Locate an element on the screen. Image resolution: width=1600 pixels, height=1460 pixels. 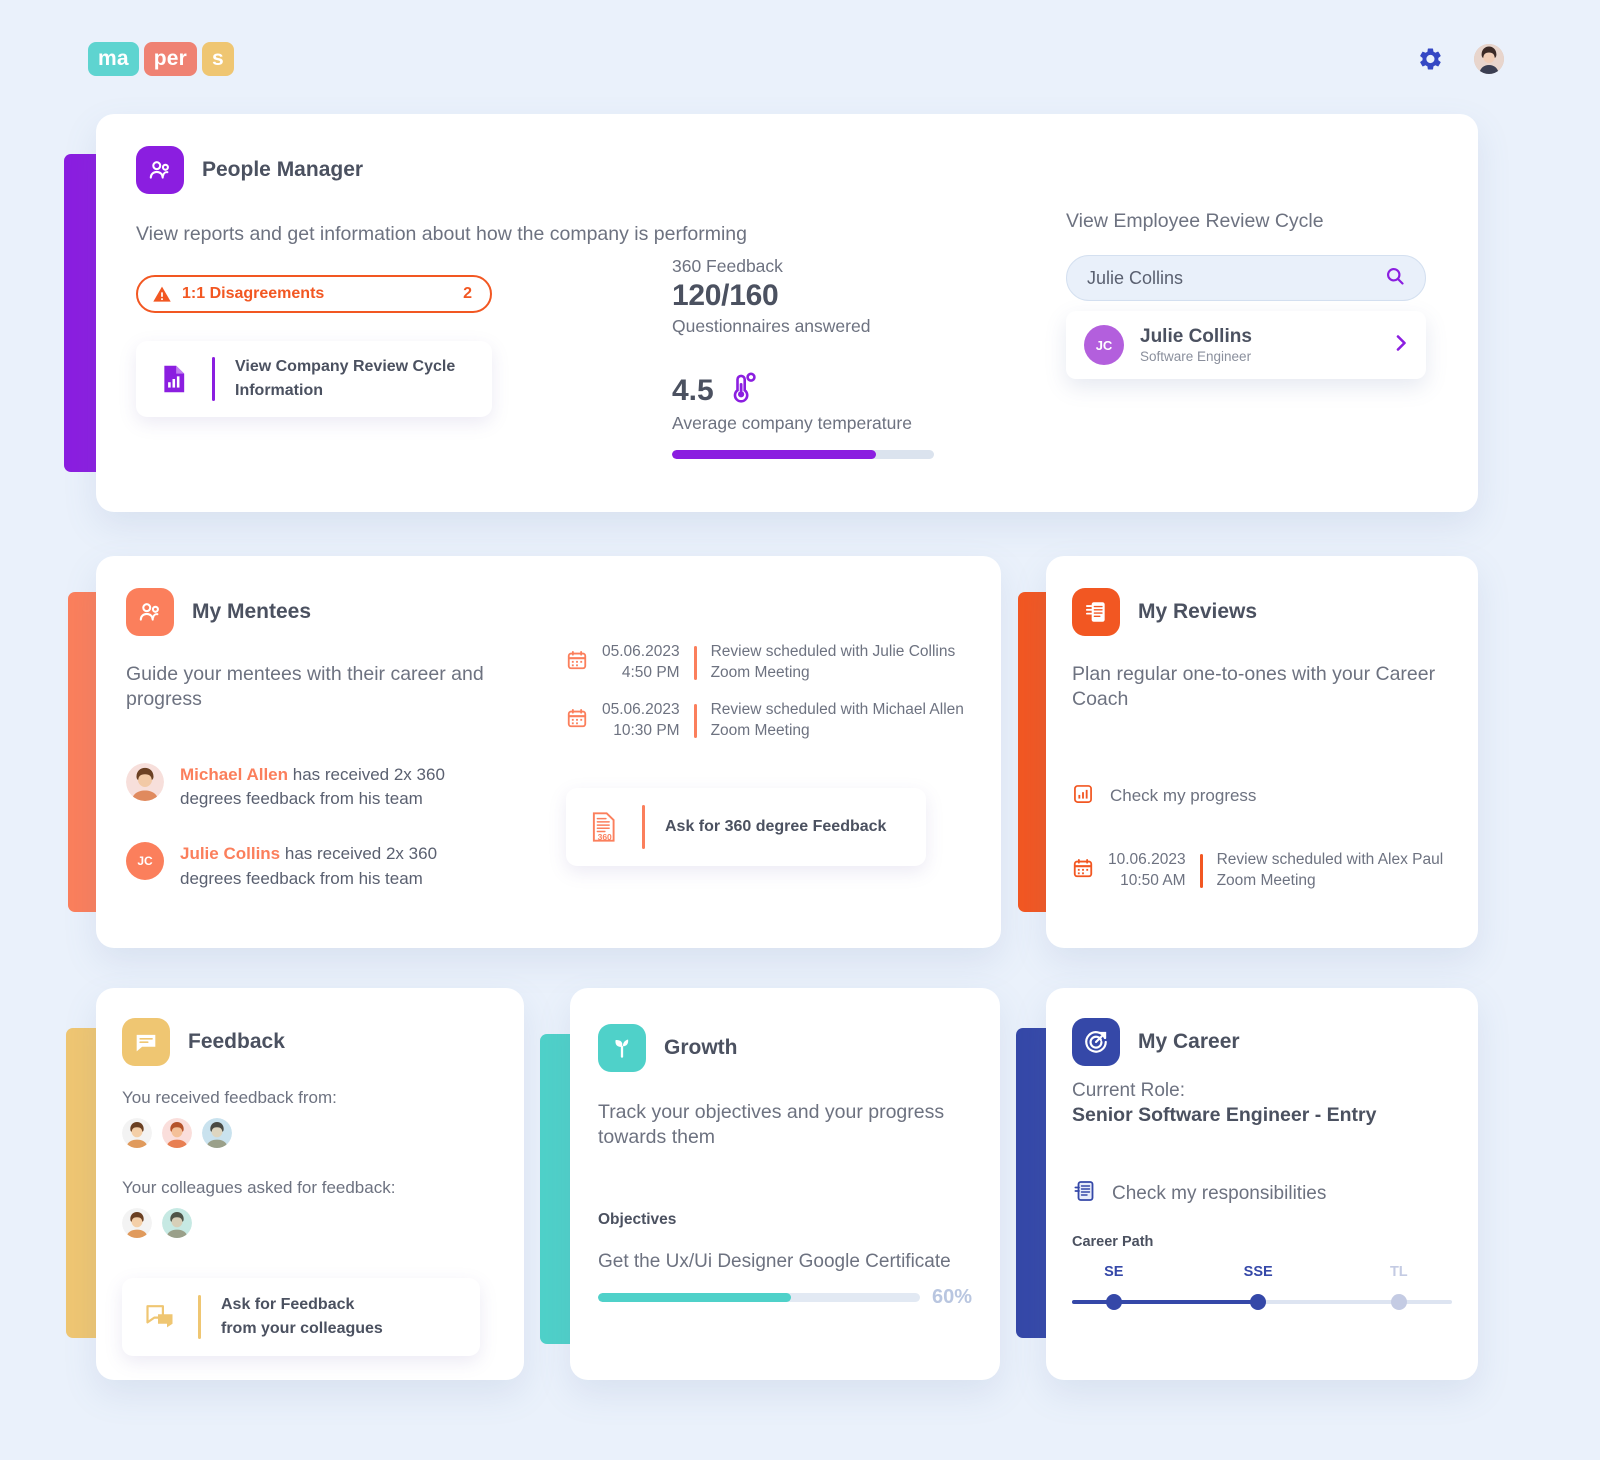
gear-icon is located at coordinates (1430, 59).